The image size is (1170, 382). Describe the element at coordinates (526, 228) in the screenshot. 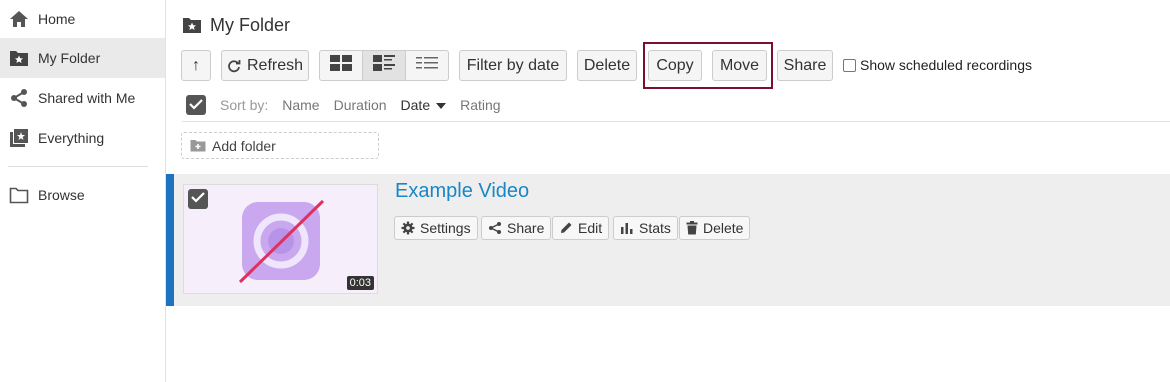

I see `share-label: Share` at that location.